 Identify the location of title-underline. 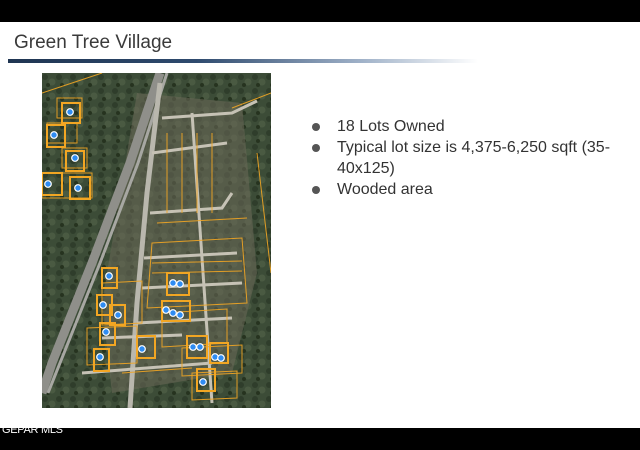
(243, 61).